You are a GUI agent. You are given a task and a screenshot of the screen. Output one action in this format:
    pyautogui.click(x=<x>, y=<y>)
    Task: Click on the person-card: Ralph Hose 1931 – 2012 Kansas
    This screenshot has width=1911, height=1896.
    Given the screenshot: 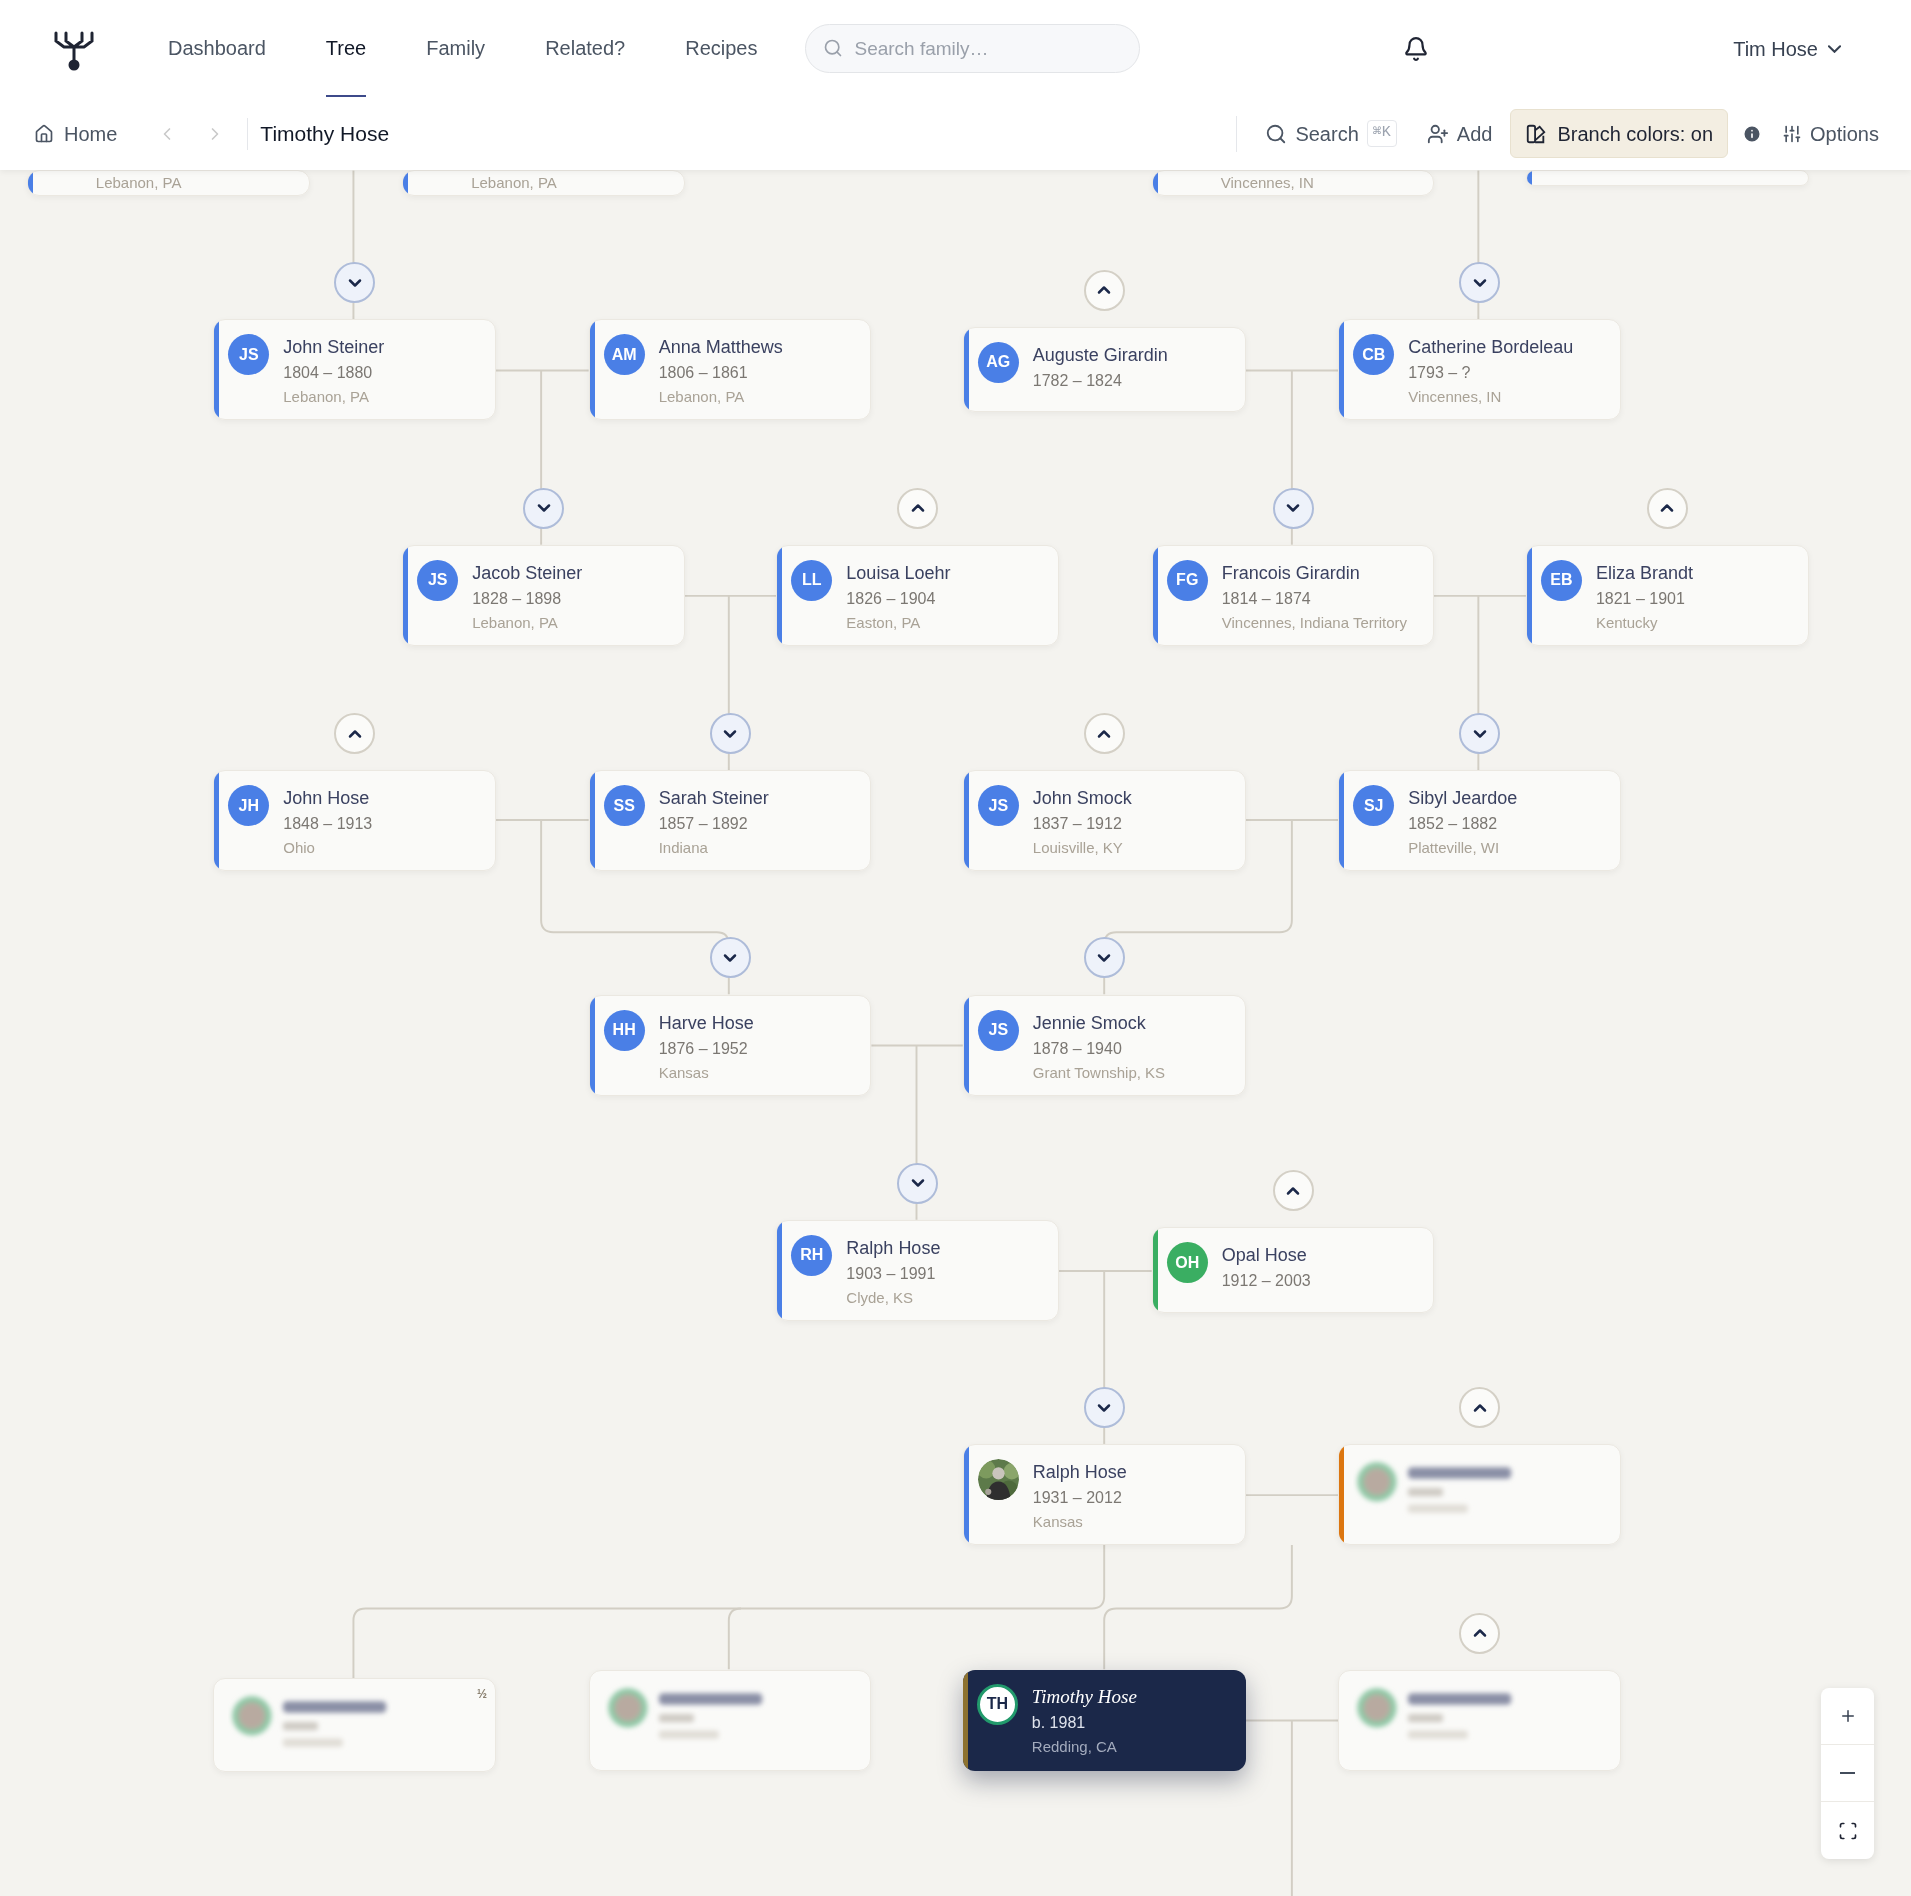 What is the action you would take?
    pyautogui.click(x=1104, y=1495)
    